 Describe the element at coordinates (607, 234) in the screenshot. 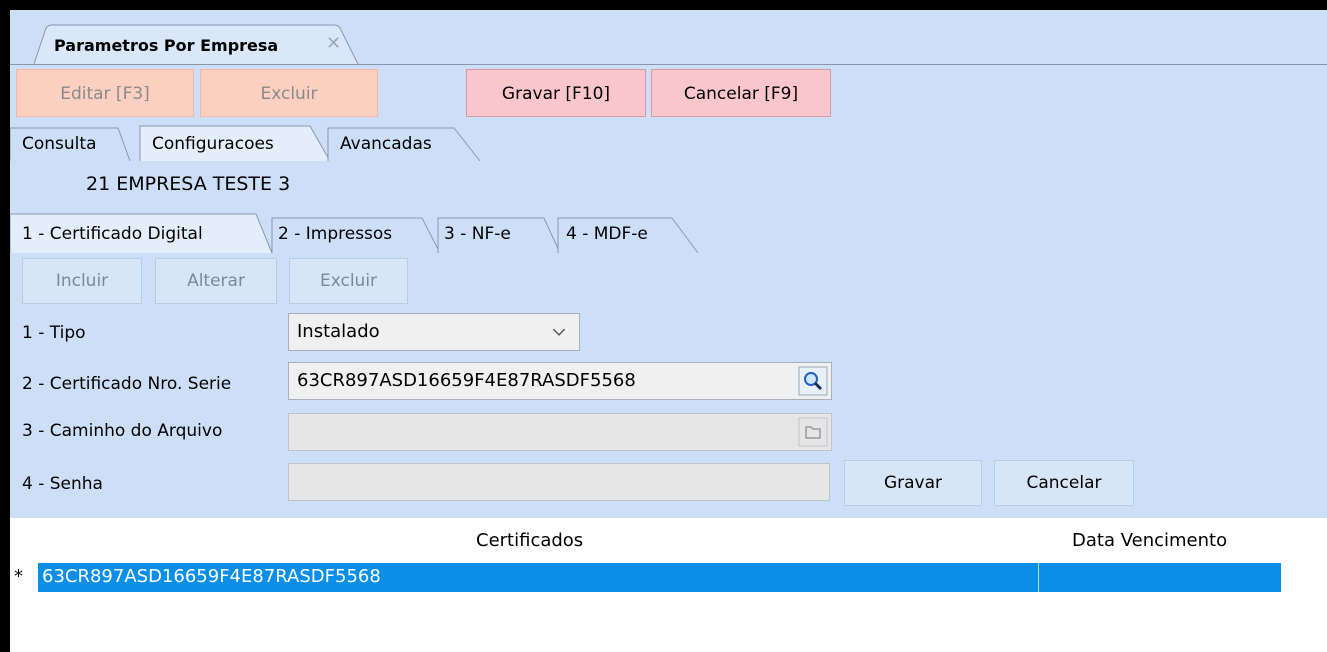

I see `tab-mdfe: 4 - MDF-e` at that location.